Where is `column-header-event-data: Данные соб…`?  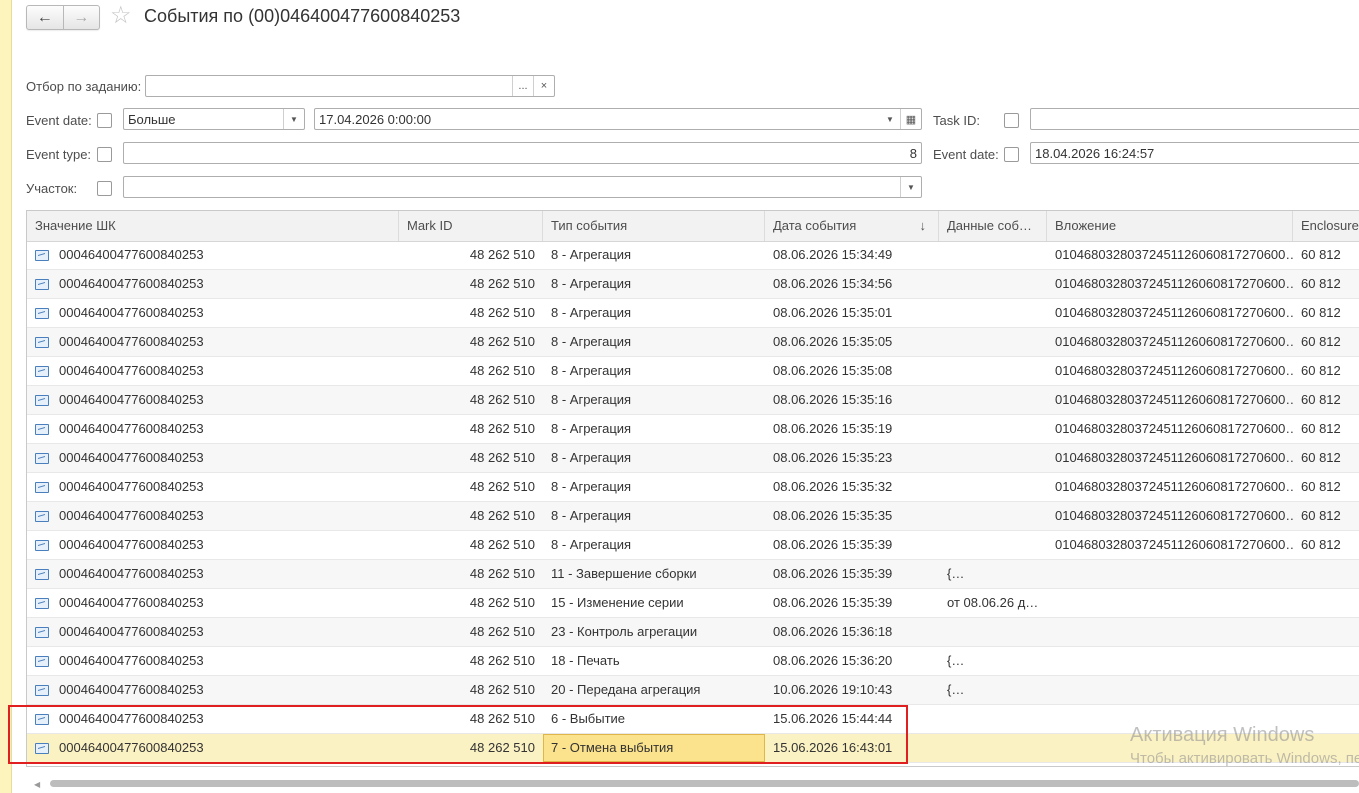 column-header-event-data: Данные соб… is located at coordinates (993, 226).